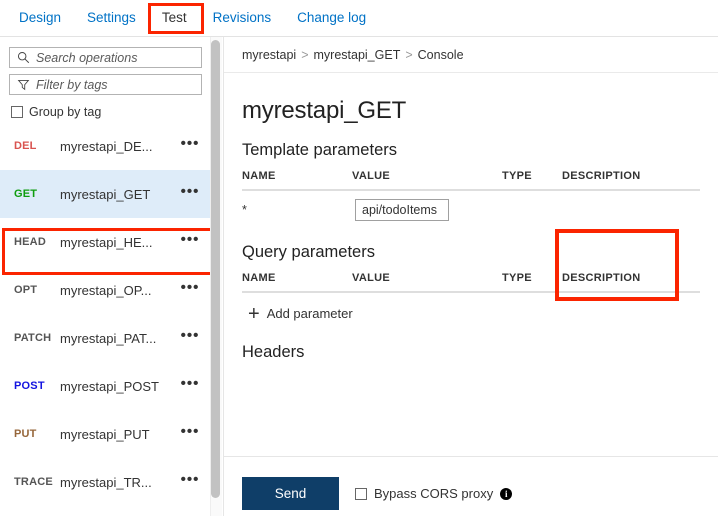 The width and height of the screenshot is (718, 516). Describe the element at coordinates (290, 493) in the screenshot. I see `send-button: Send` at that location.